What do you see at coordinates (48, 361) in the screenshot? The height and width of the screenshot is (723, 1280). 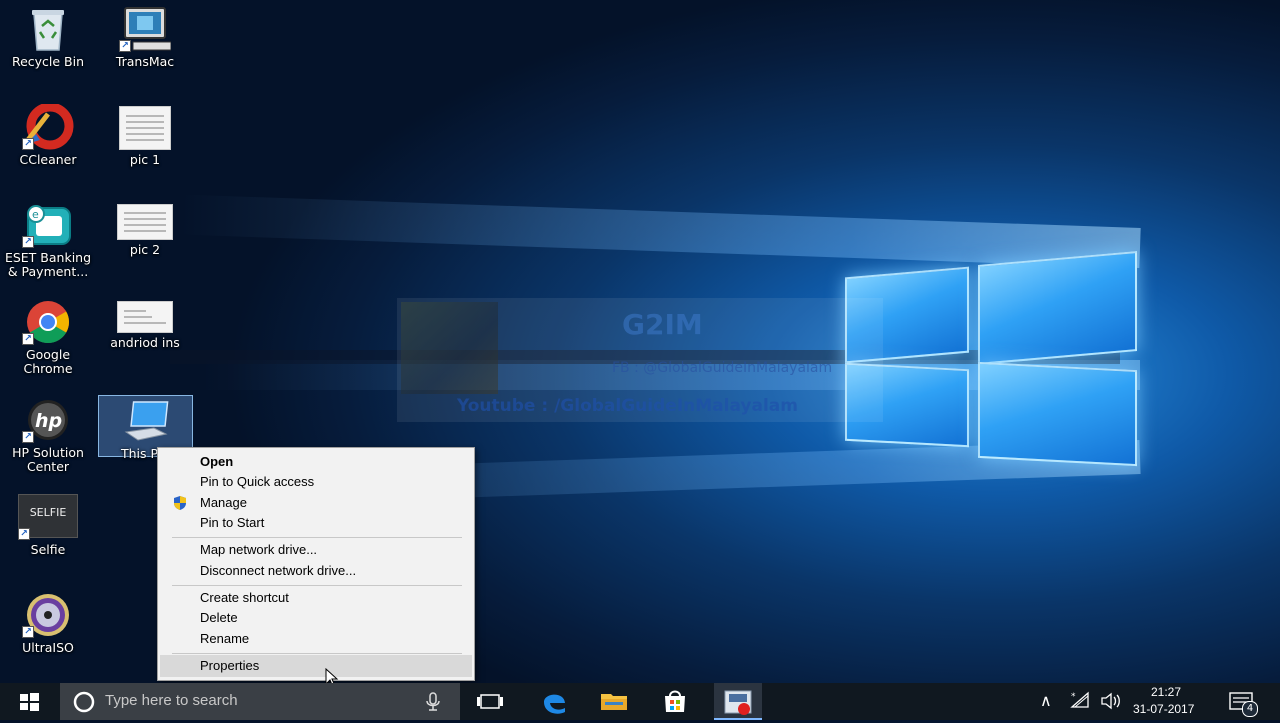 I see `desktop-icon-label: Google Chrome` at bounding box center [48, 361].